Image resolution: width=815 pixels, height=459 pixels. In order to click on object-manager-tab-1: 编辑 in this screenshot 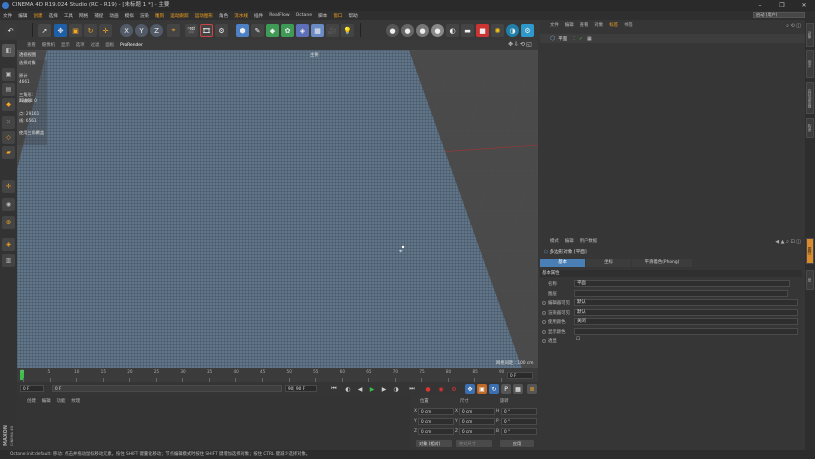, I will do `click(569, 26)`.